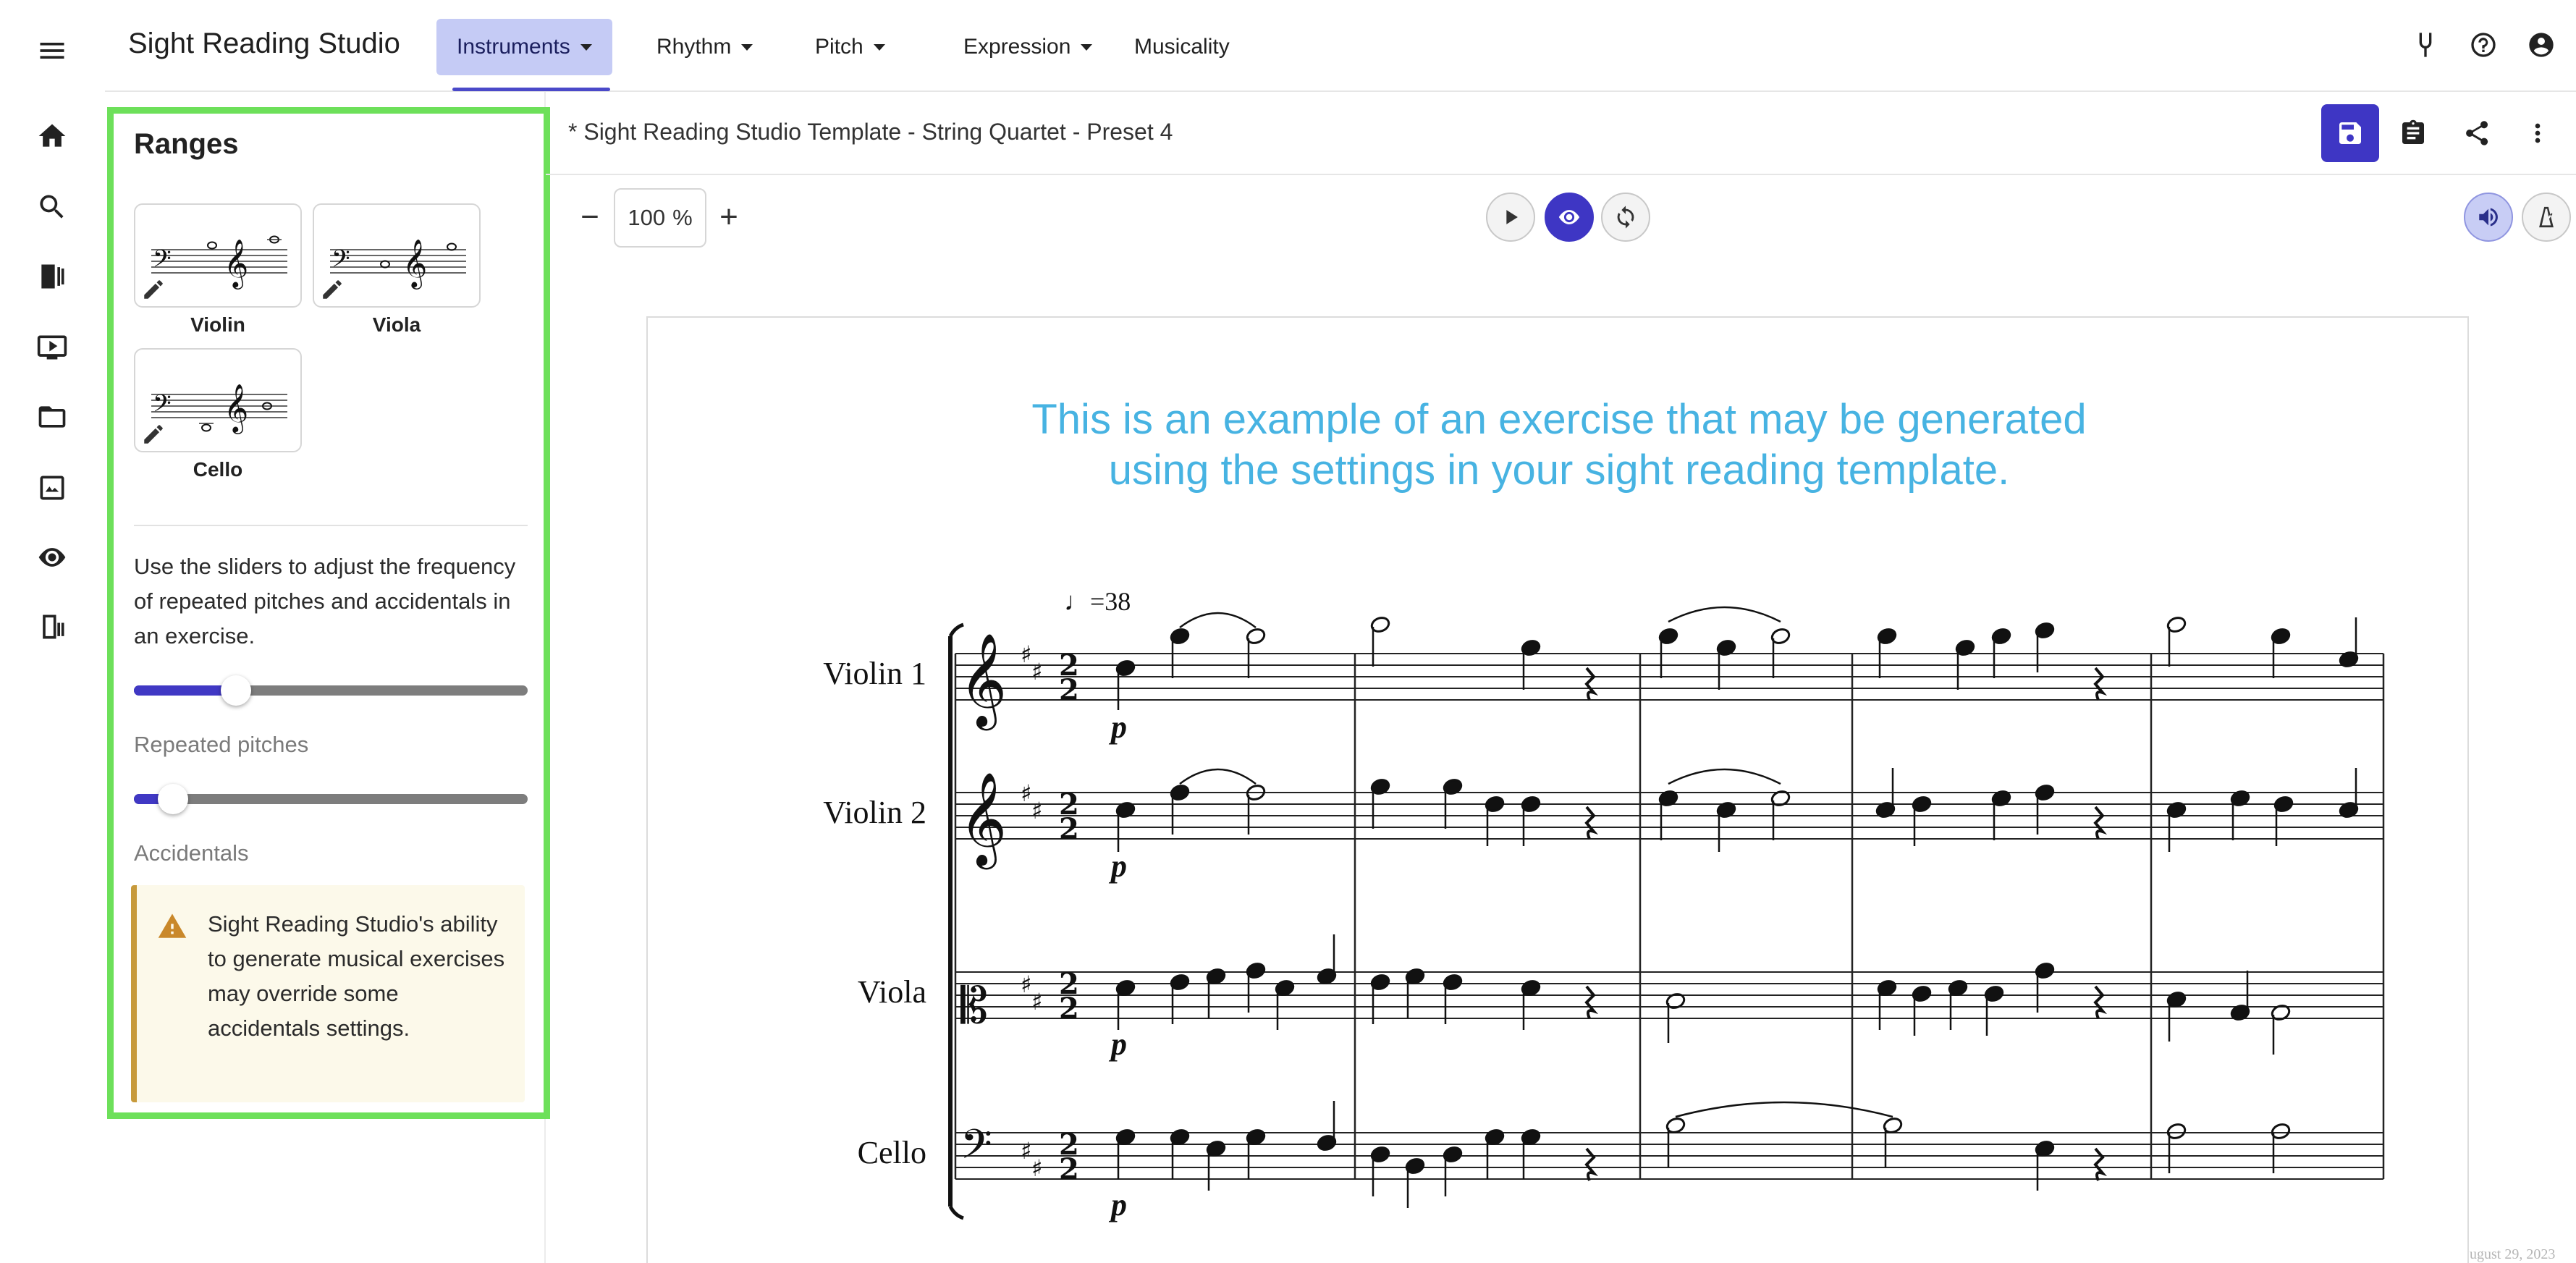 The height and width of the screenshot is (1263, 2576). I want to click on play-button, so click(1510, 217).